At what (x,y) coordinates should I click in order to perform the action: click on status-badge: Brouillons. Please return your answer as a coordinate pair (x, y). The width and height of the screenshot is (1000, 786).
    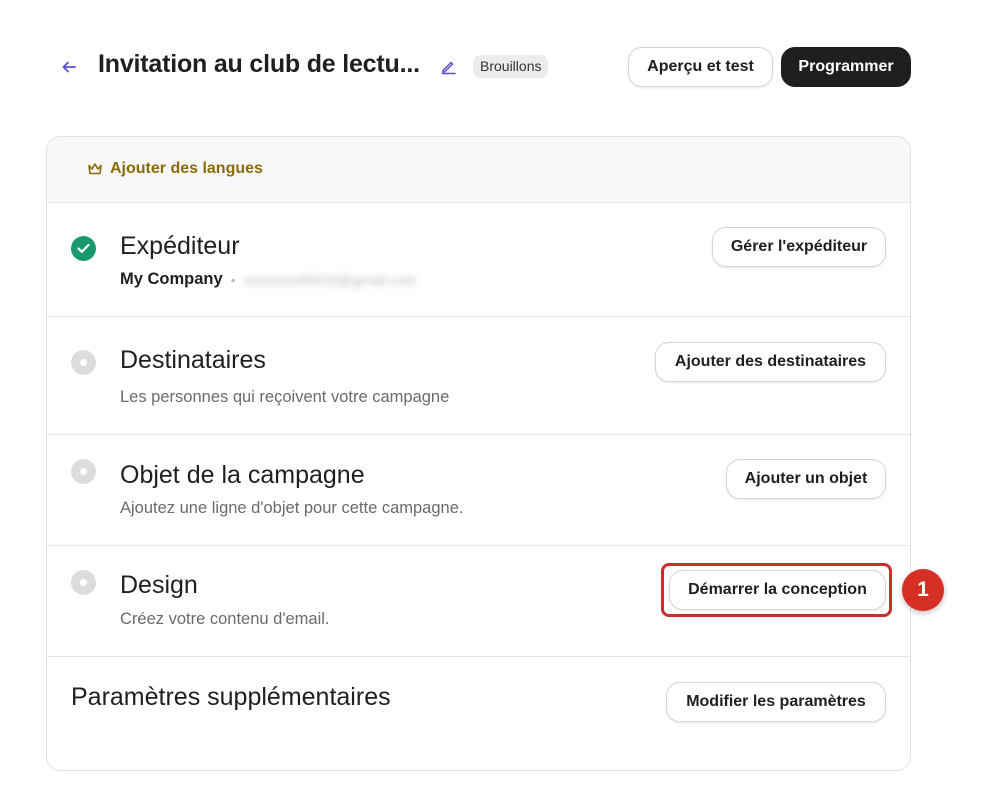
    Looking at the image, I should click on (511, 66).